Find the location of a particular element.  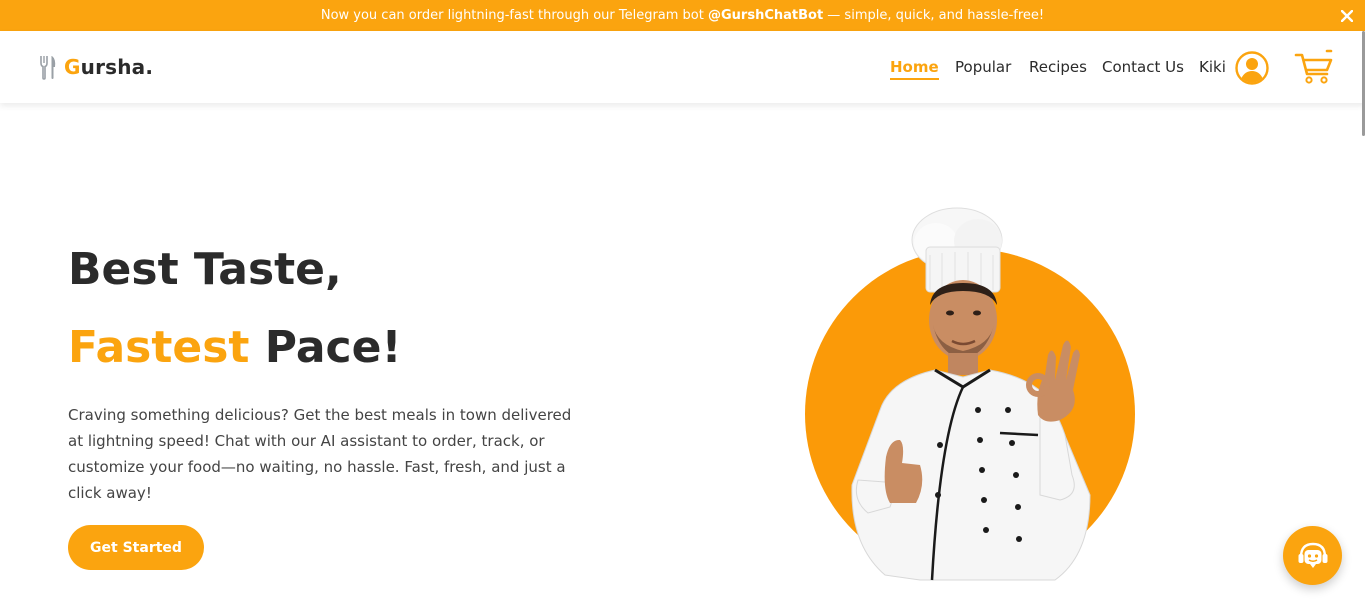

chef-hat is located at coordinates (957, 250).